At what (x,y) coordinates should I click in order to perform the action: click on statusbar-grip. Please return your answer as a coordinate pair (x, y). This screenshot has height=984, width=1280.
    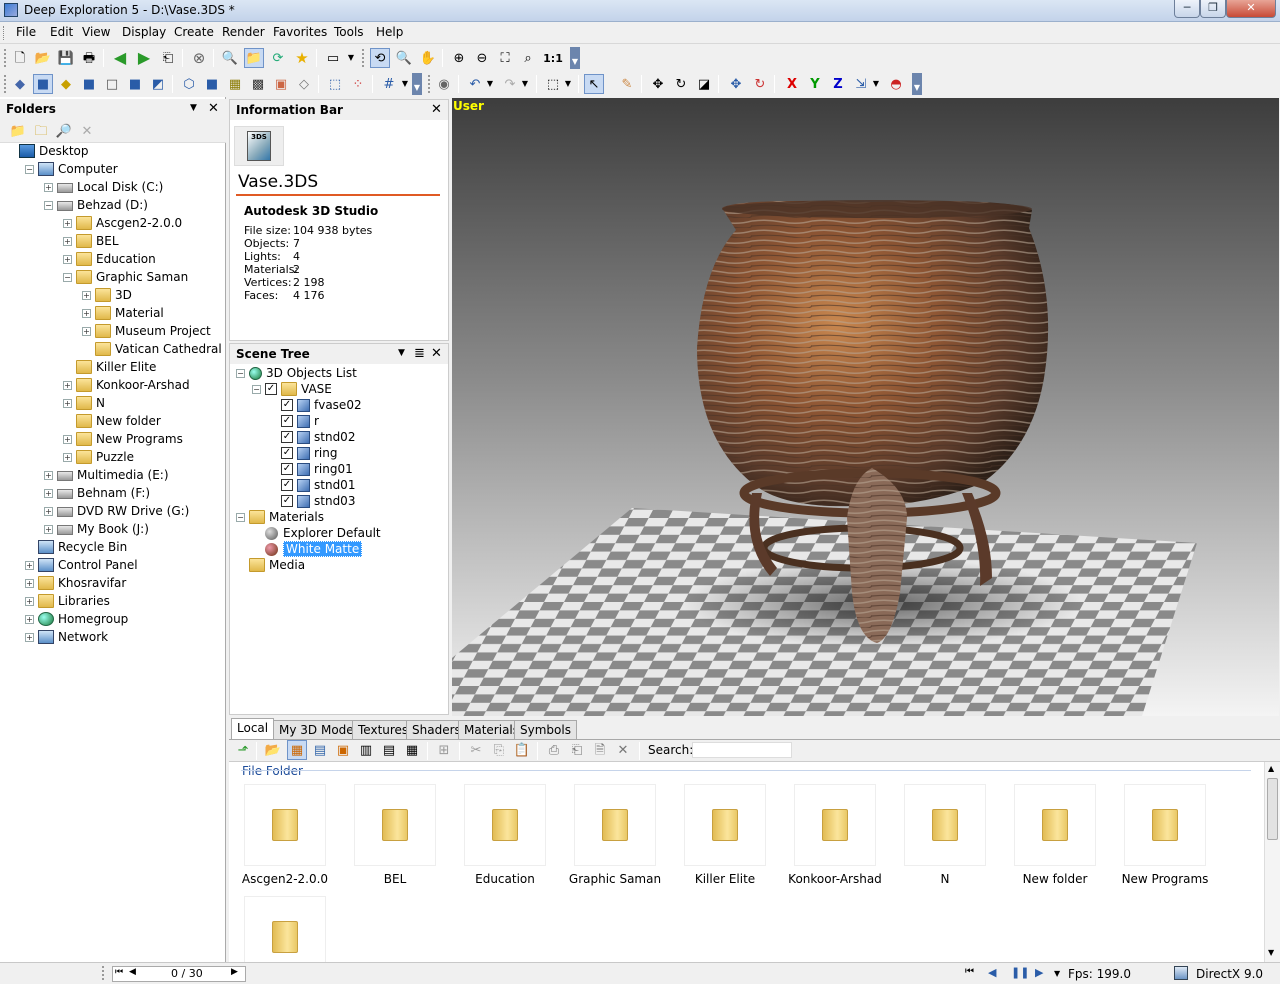
    Looking at the image, I should click on (103, 973).